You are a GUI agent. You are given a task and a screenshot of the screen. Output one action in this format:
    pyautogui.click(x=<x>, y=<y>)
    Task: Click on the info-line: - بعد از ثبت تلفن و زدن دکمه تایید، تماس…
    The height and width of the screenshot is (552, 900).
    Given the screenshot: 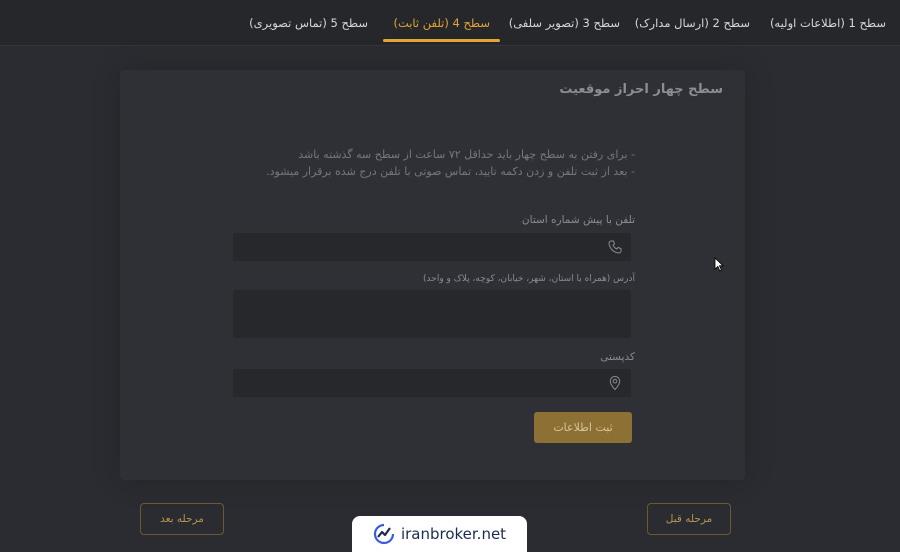 What is the action you would take?
    pyautogui.click(x=450, y=171)
    